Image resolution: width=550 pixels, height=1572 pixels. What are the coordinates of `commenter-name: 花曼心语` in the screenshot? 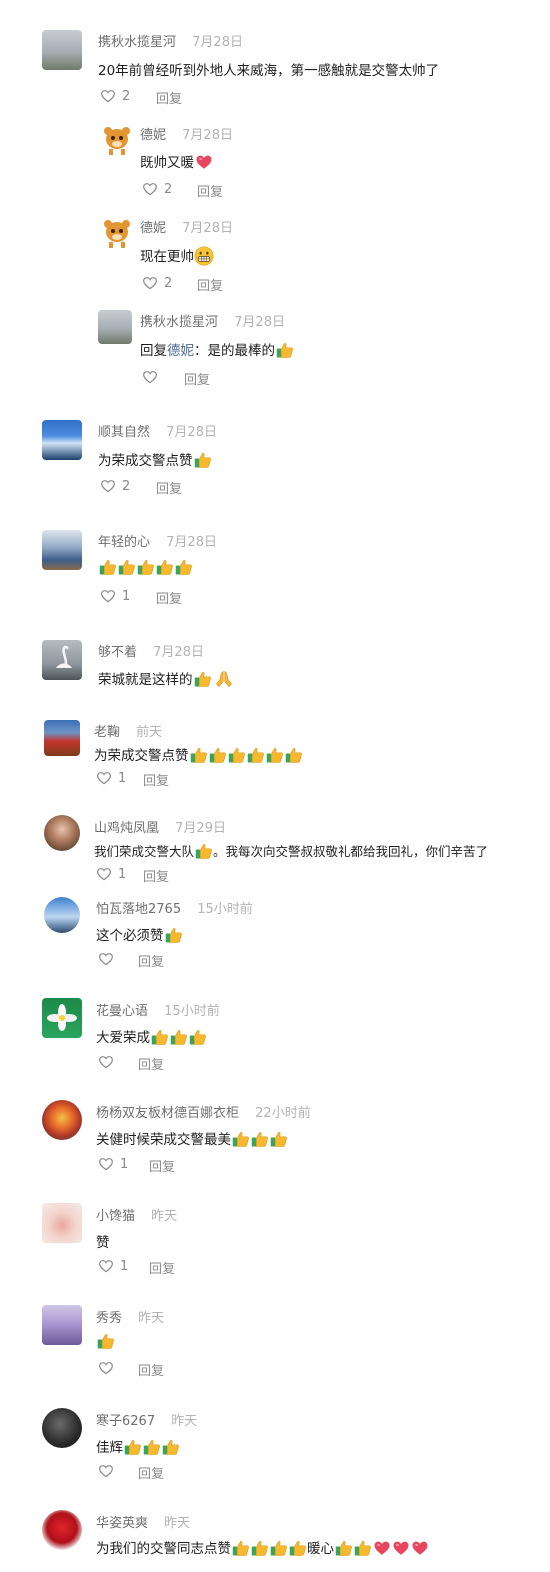 It's located at (122, 1011).